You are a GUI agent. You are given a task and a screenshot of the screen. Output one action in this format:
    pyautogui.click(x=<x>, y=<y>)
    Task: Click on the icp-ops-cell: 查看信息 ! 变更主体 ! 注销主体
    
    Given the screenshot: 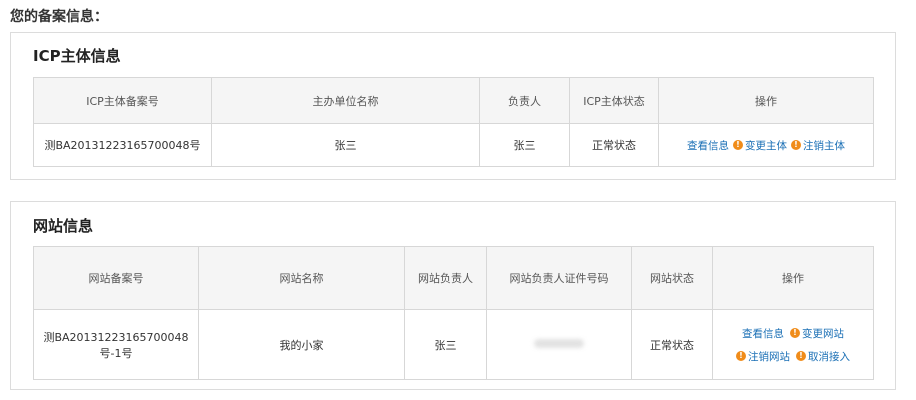 What is the action you would take?
    pyautogui.click(x=766, y=145)
    